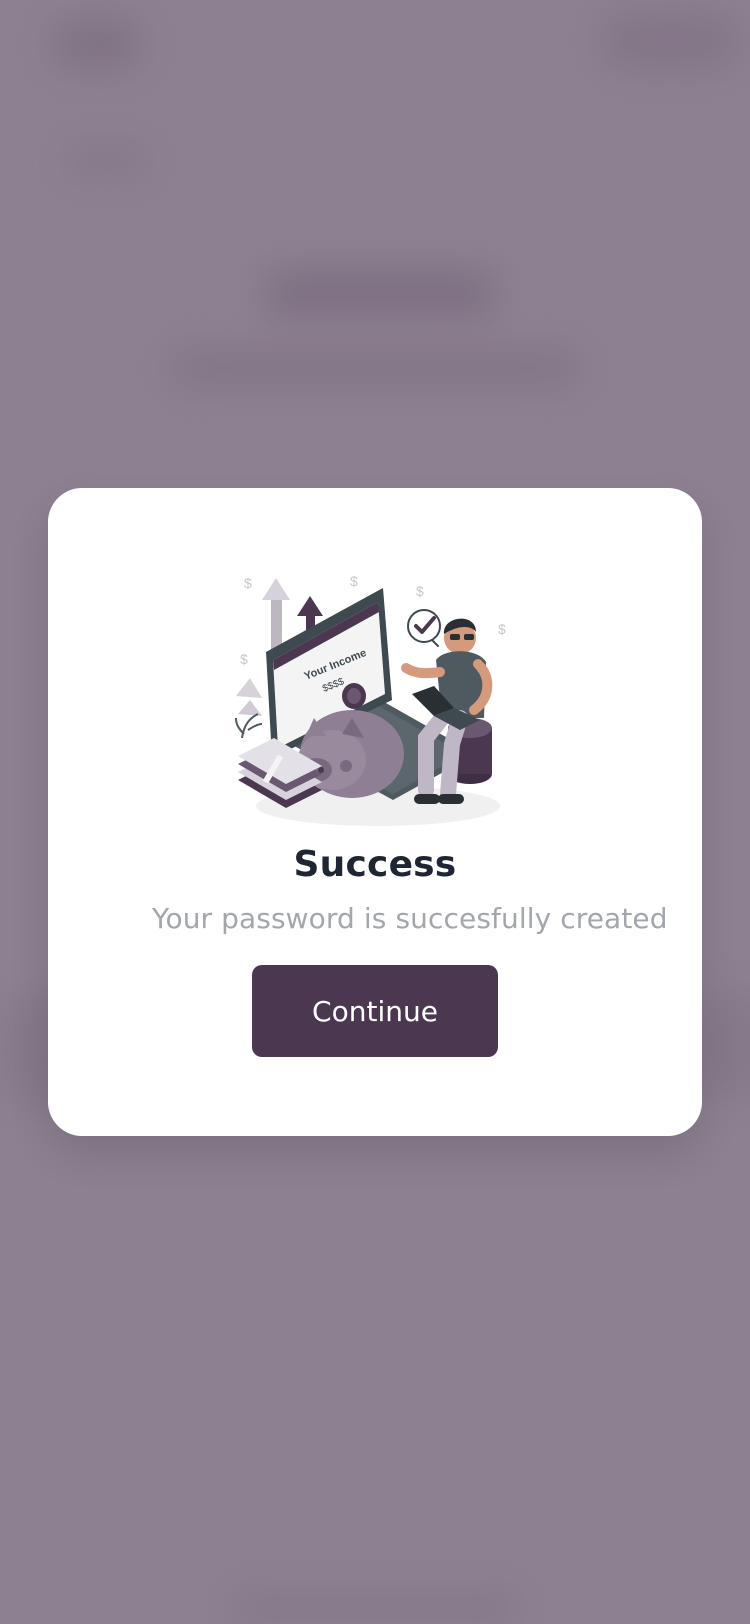 Image resolution: width=750 pixels, height=1624 pixels. What do you see at coordinates (424, 628) in the screenshot?
I see `check-circle-icon` at bounding box center [424, 628].